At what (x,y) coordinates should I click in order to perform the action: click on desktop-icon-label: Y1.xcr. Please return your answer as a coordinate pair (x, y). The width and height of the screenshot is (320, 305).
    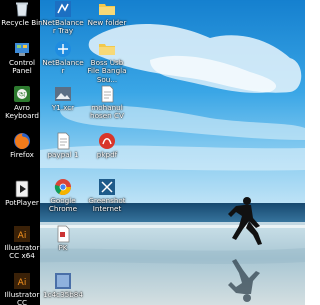
    Looking at the image, I should click on (63, 107).